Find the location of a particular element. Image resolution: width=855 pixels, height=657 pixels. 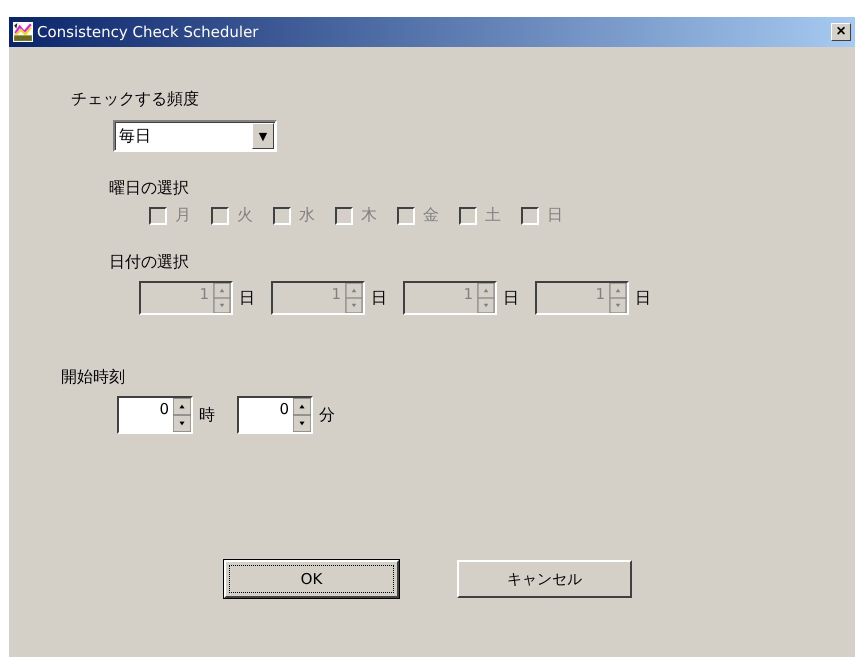

frequency-dropdown: 毎日 ▼ is located at coordinates (195, 136).